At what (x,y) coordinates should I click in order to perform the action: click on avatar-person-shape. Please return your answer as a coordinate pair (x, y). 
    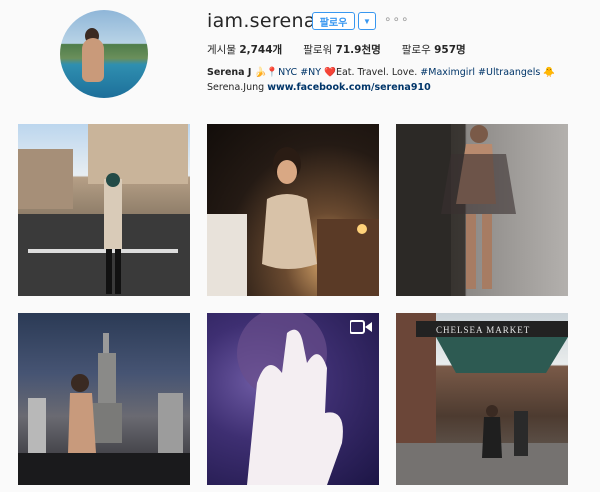
    Looking at the image, I should click on (93, 60).